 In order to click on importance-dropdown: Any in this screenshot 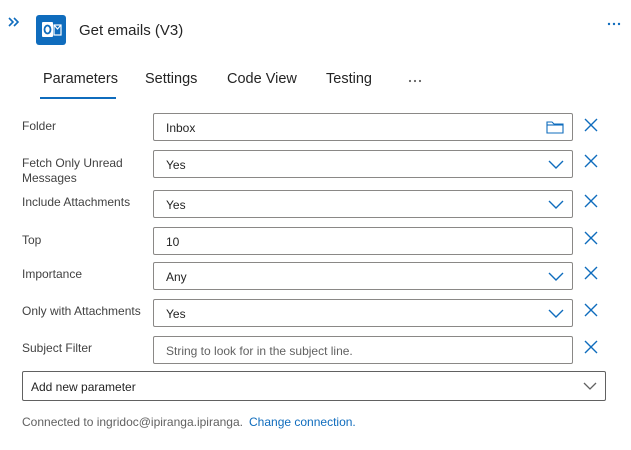, I will do `click(363, 276)`.